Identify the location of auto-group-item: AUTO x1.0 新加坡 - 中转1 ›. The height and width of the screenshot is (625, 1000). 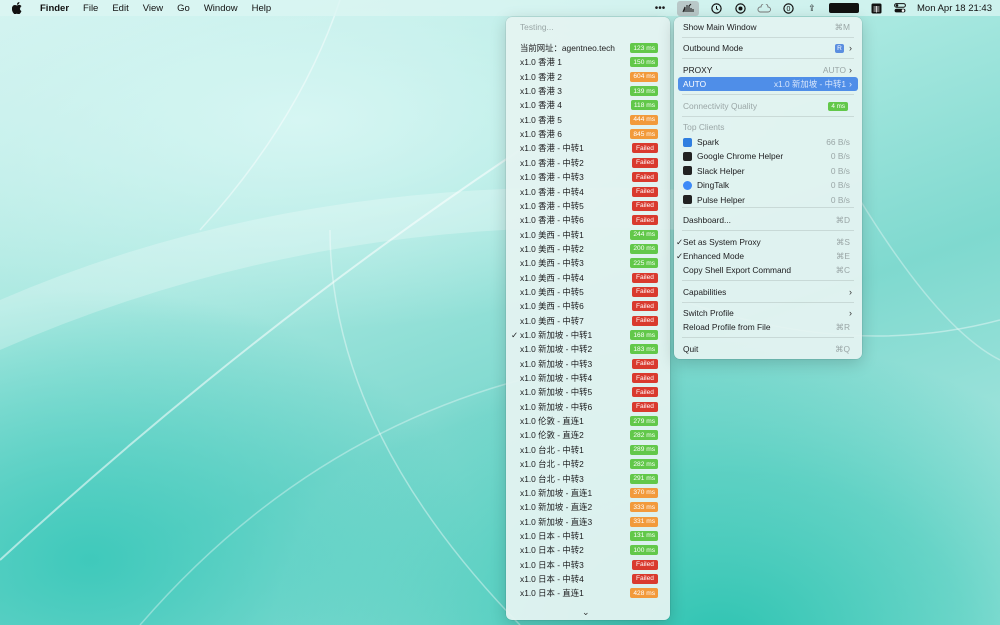
(768, 84).